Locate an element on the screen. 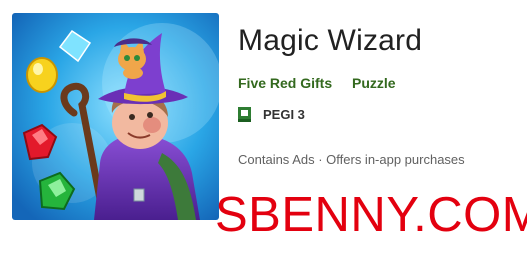  app-title: Magic Wizard is located at coordinates (330, 40).